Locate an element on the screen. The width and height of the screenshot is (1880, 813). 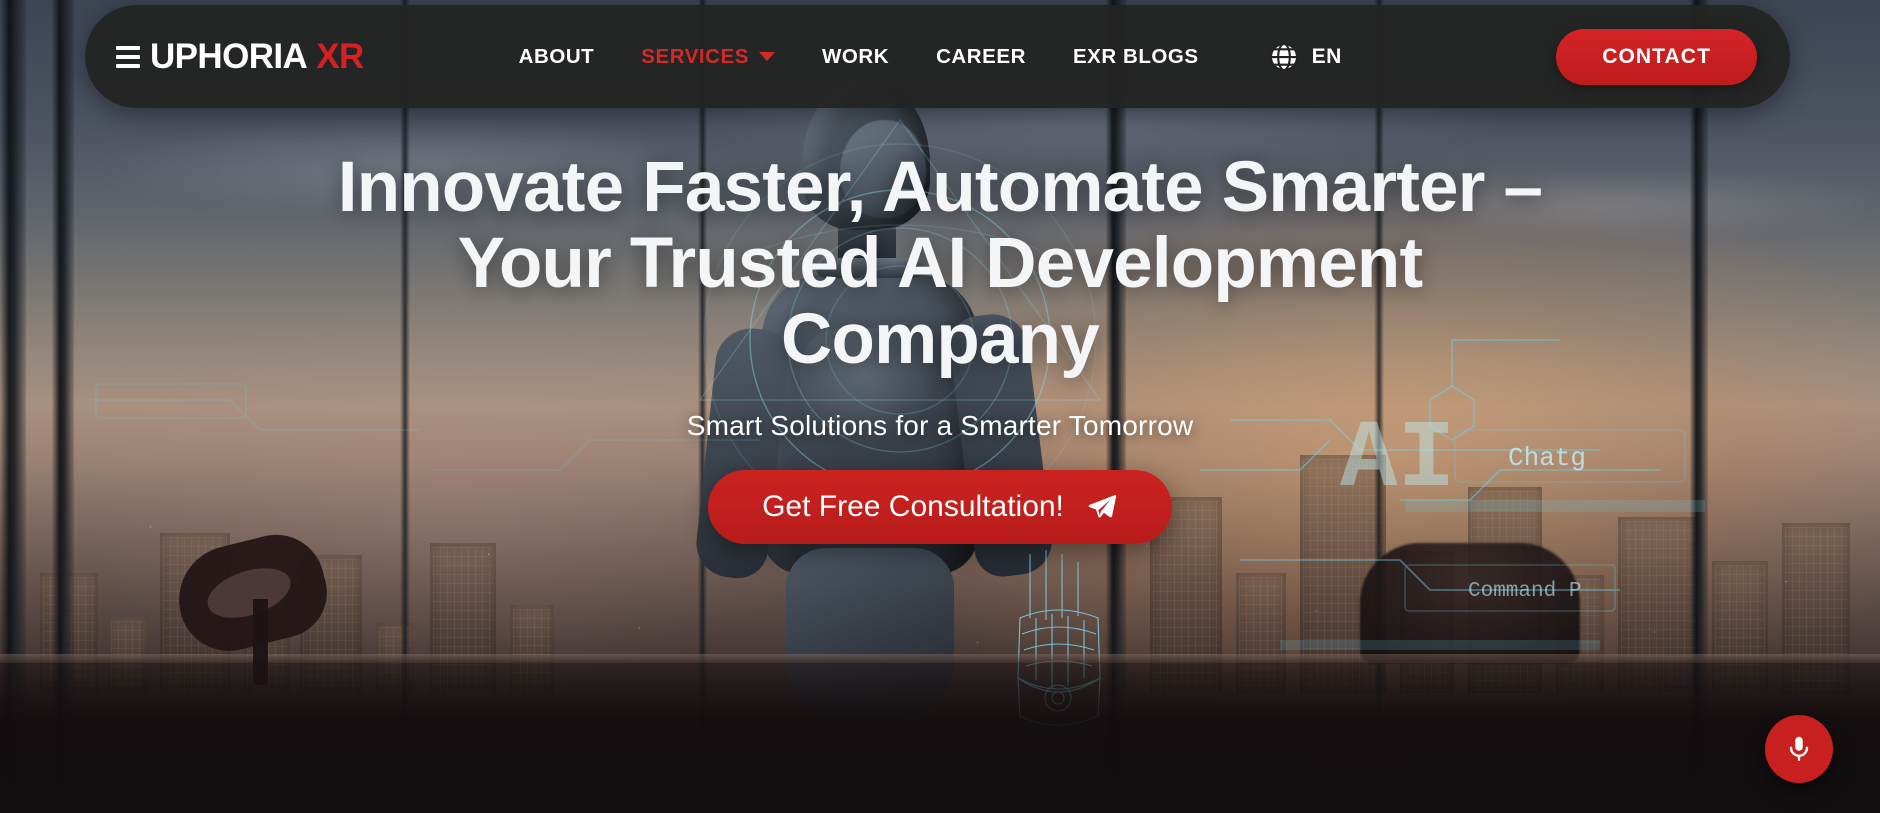
nav-item-label: SERVICES is located at coordinates (695, 56).